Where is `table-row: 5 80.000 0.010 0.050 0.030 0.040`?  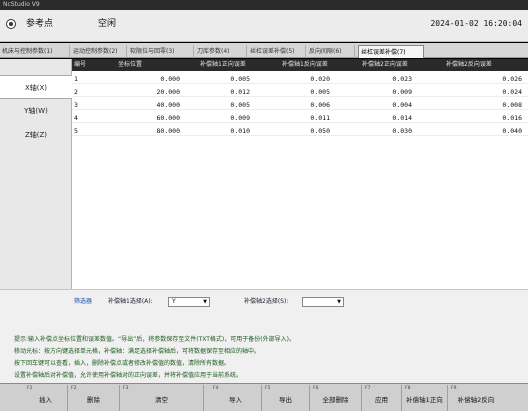 table-row: 5 80.000 0.010 0.050 0.030 0.040 is located at coordinates (300, 131).